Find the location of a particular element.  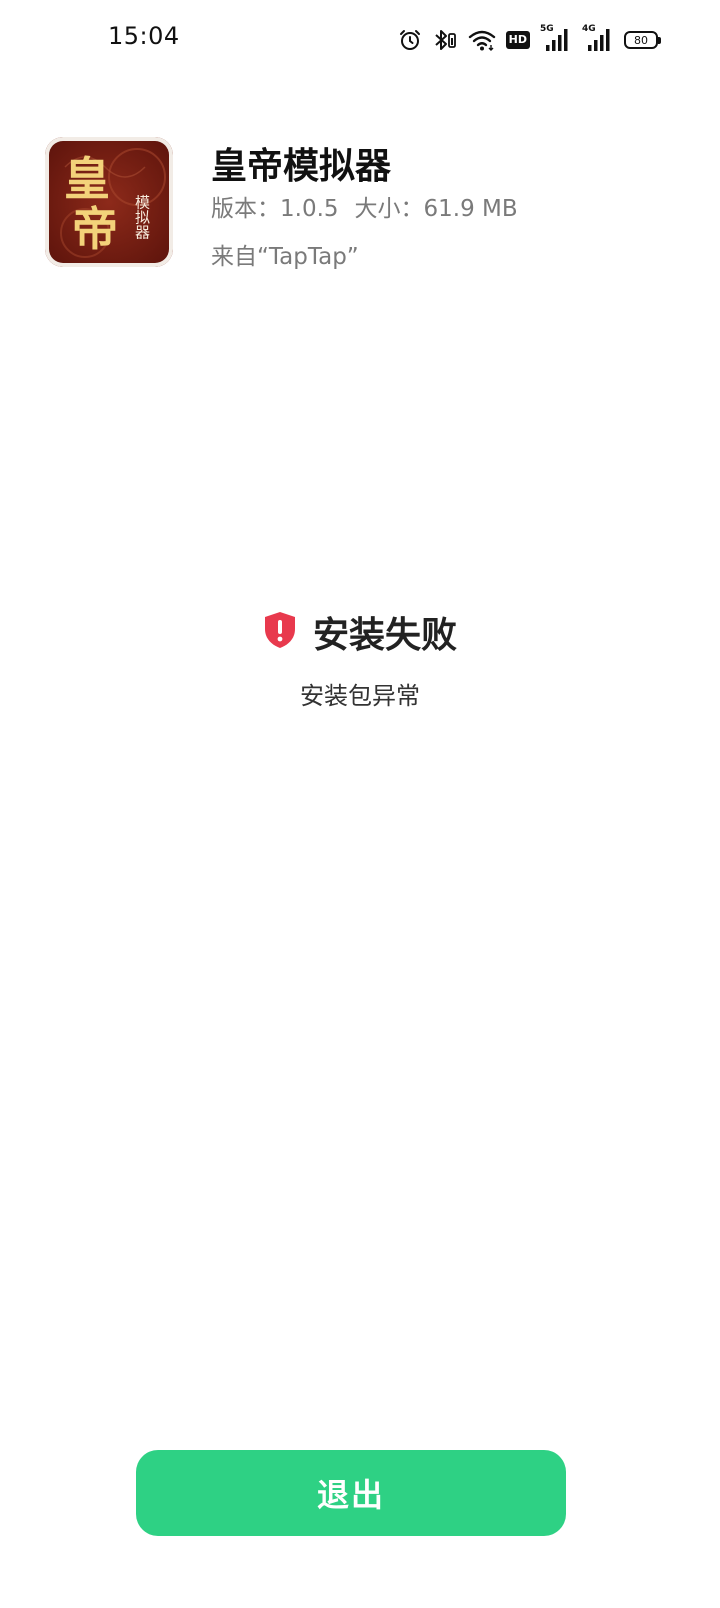

shield-alert-icon is located at coordinates (280, 632).